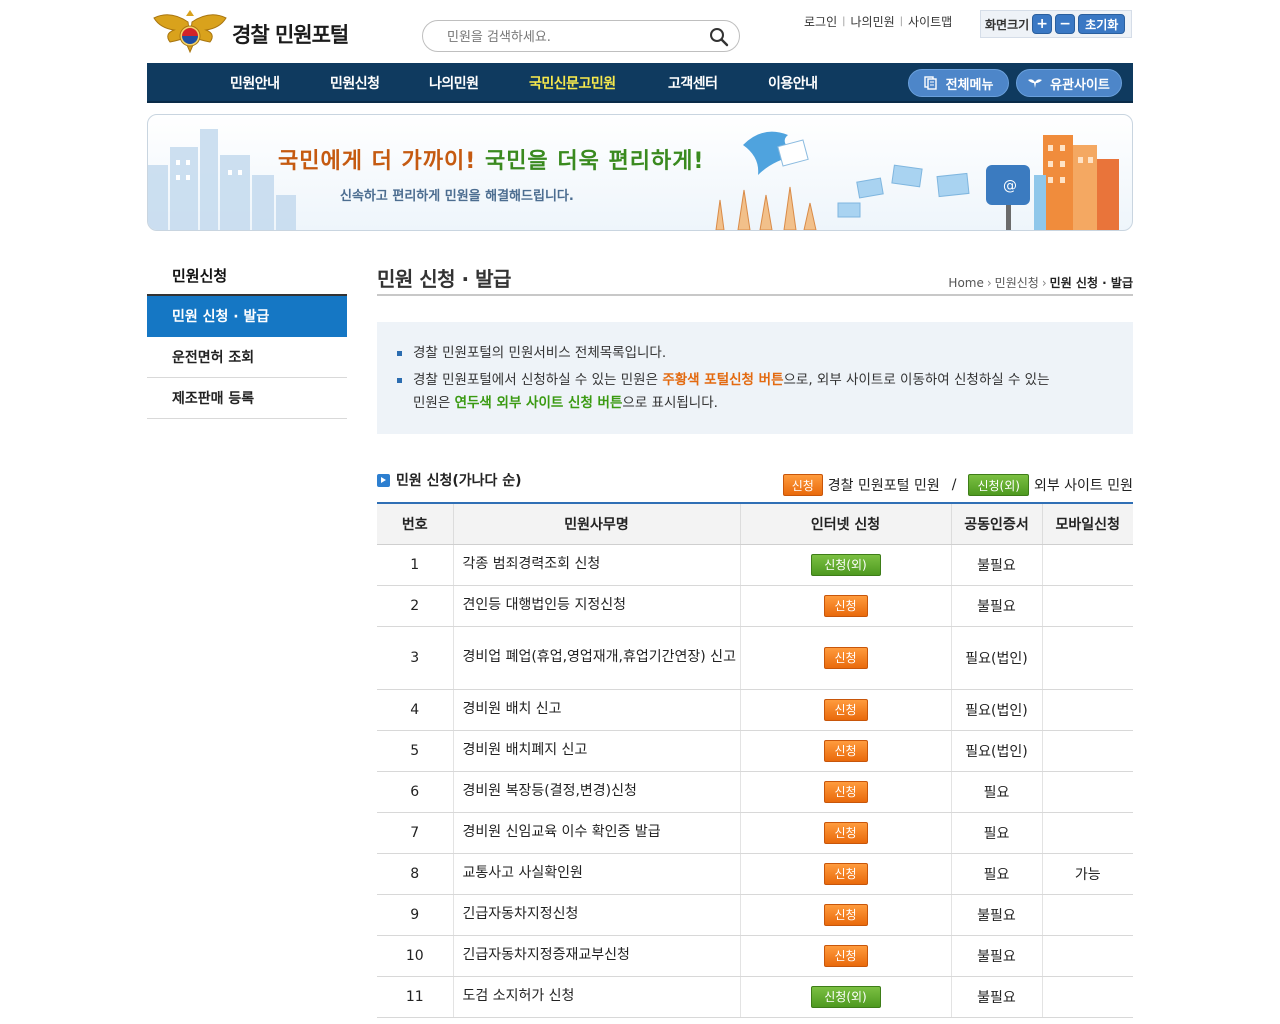 This screenshot has width=1280, height=1024. I want to click on font-decrease-button: −, so click(1065, 24).